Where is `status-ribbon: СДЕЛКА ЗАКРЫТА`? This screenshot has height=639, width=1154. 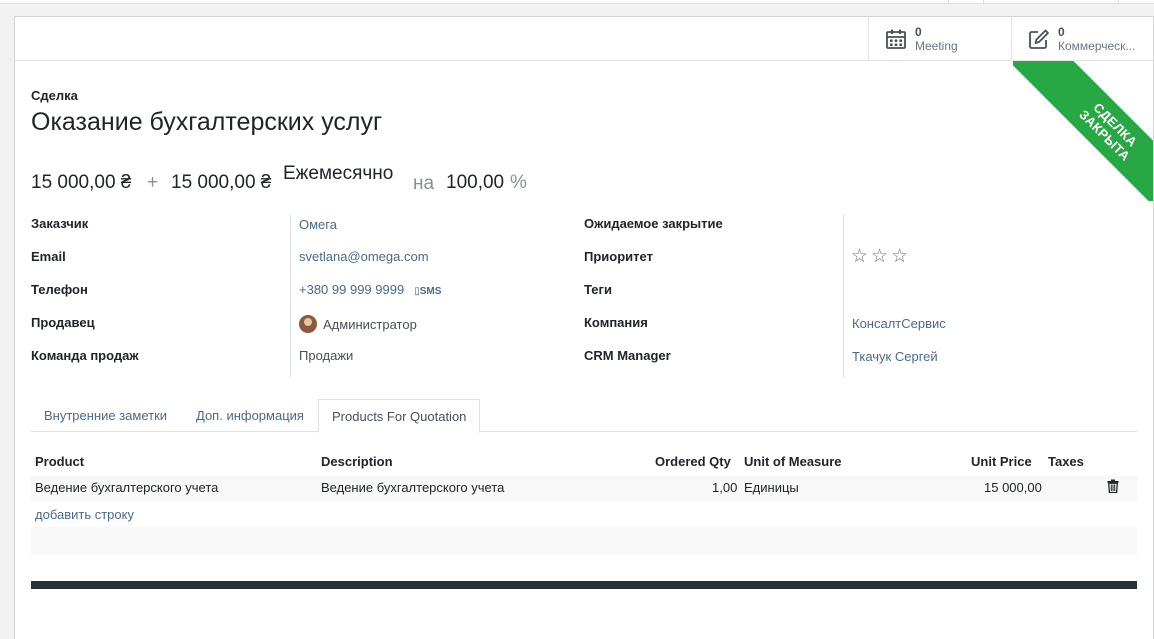 status-ribbon: СДЕЛКА ЗАКРЫТА is located at coordinates (1083, 131).